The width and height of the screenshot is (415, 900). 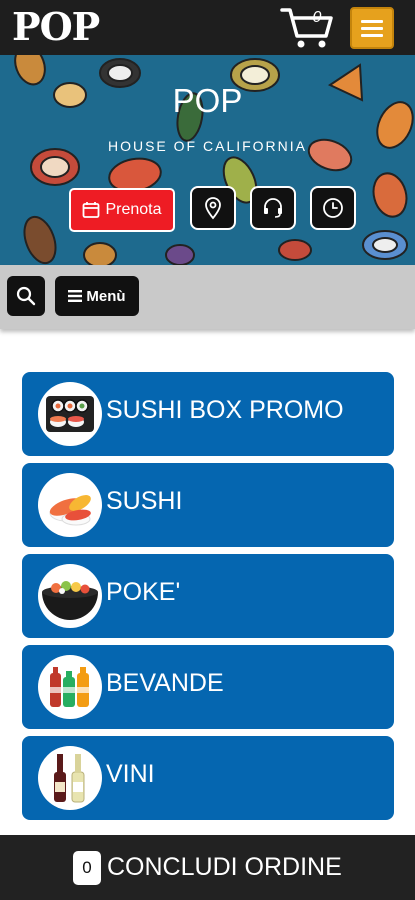 What do you see at coordinates (133, 209) in the screenshot?
I see `prenota-label: Prenota` at bounding box center [133, 209].